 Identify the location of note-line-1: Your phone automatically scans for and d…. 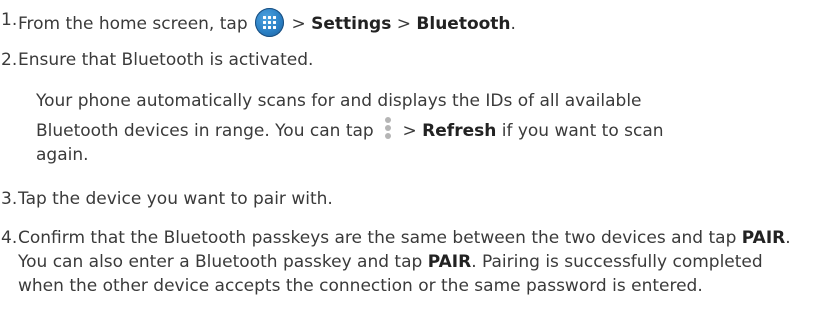
(339, 101).